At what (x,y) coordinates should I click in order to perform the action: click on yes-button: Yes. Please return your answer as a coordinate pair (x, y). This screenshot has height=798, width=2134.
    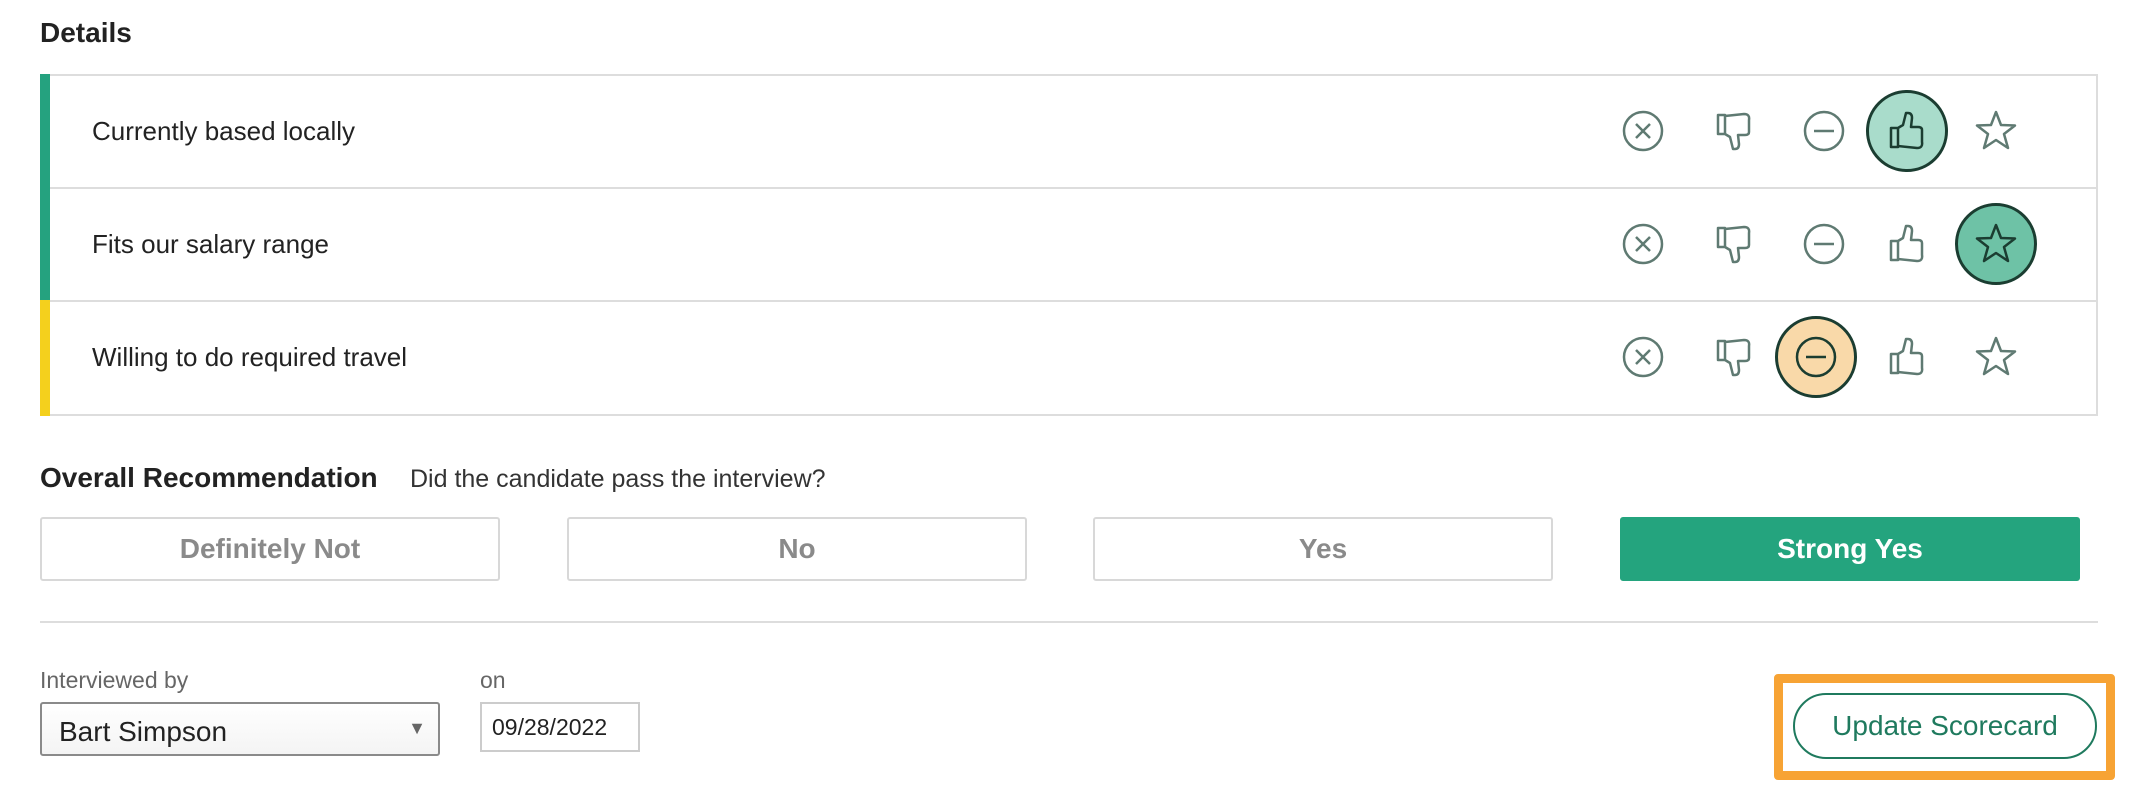
    Looking at the image, I should click on (1323, 549).